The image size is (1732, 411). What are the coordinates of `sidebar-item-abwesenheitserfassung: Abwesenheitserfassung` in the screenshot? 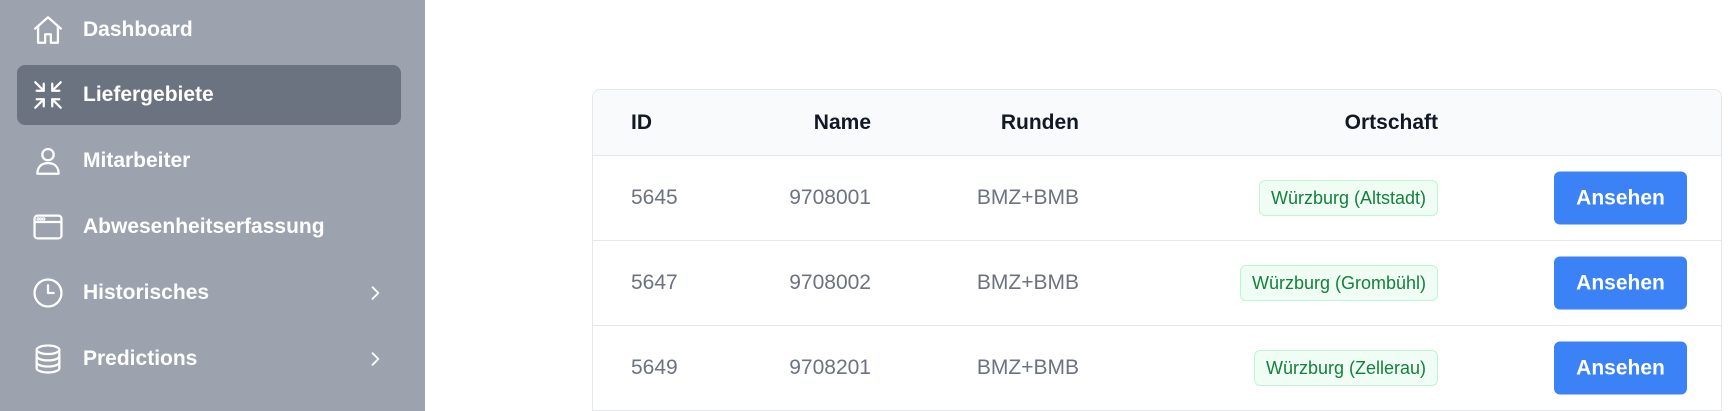 It's located at (209, 227).